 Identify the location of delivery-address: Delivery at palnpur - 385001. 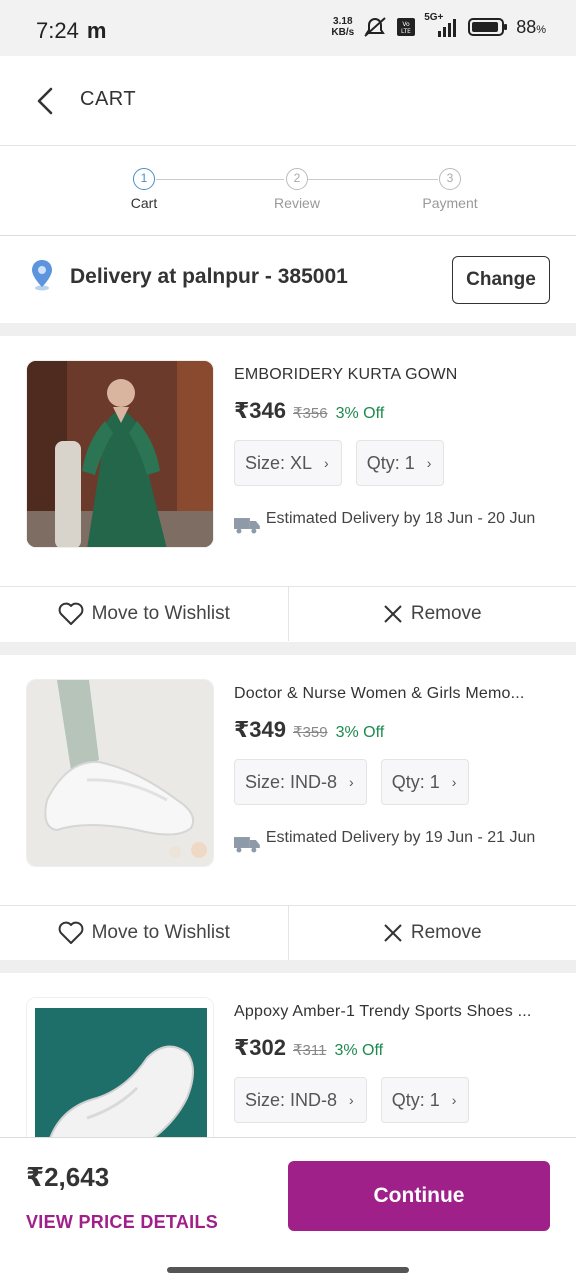
(209, 276).